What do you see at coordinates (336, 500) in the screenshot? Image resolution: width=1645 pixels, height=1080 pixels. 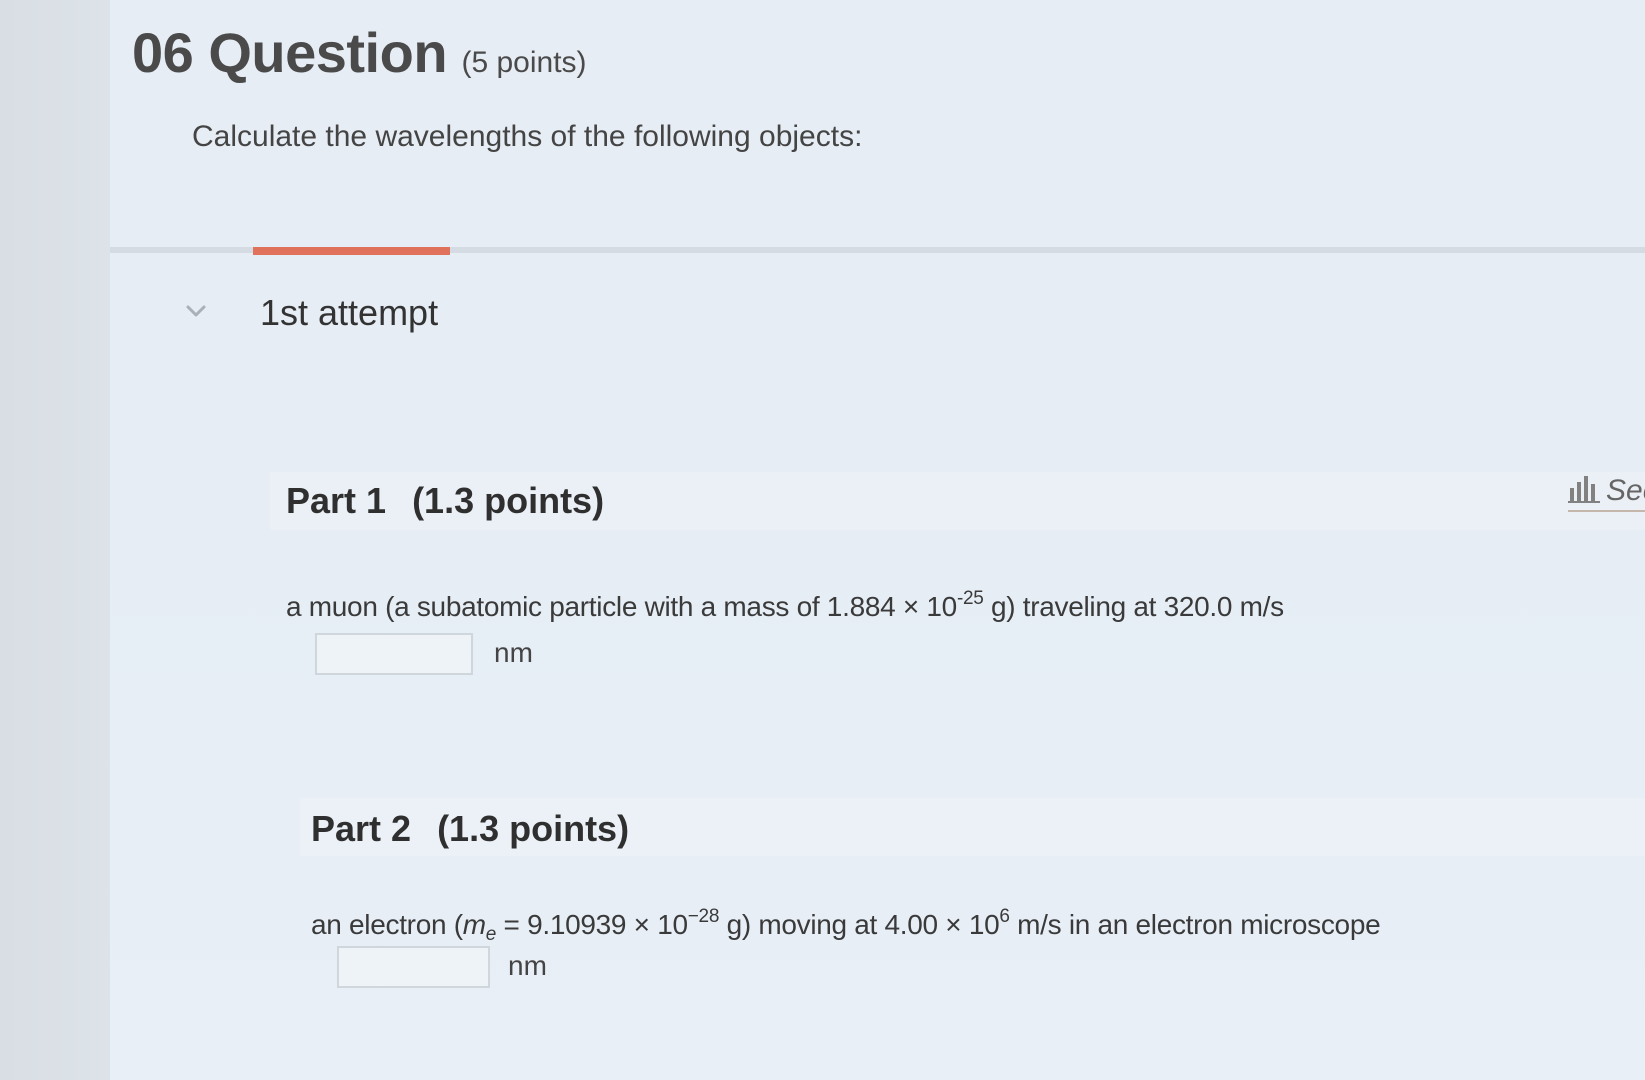 I see `part-1-label: Part 1` at bounding box center [336, 500].